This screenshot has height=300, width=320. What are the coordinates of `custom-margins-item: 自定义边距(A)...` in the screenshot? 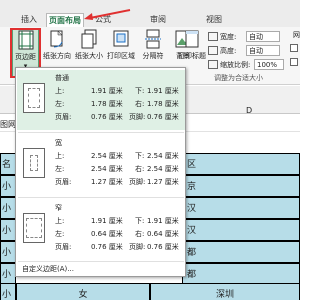 It's located at (48, 269).